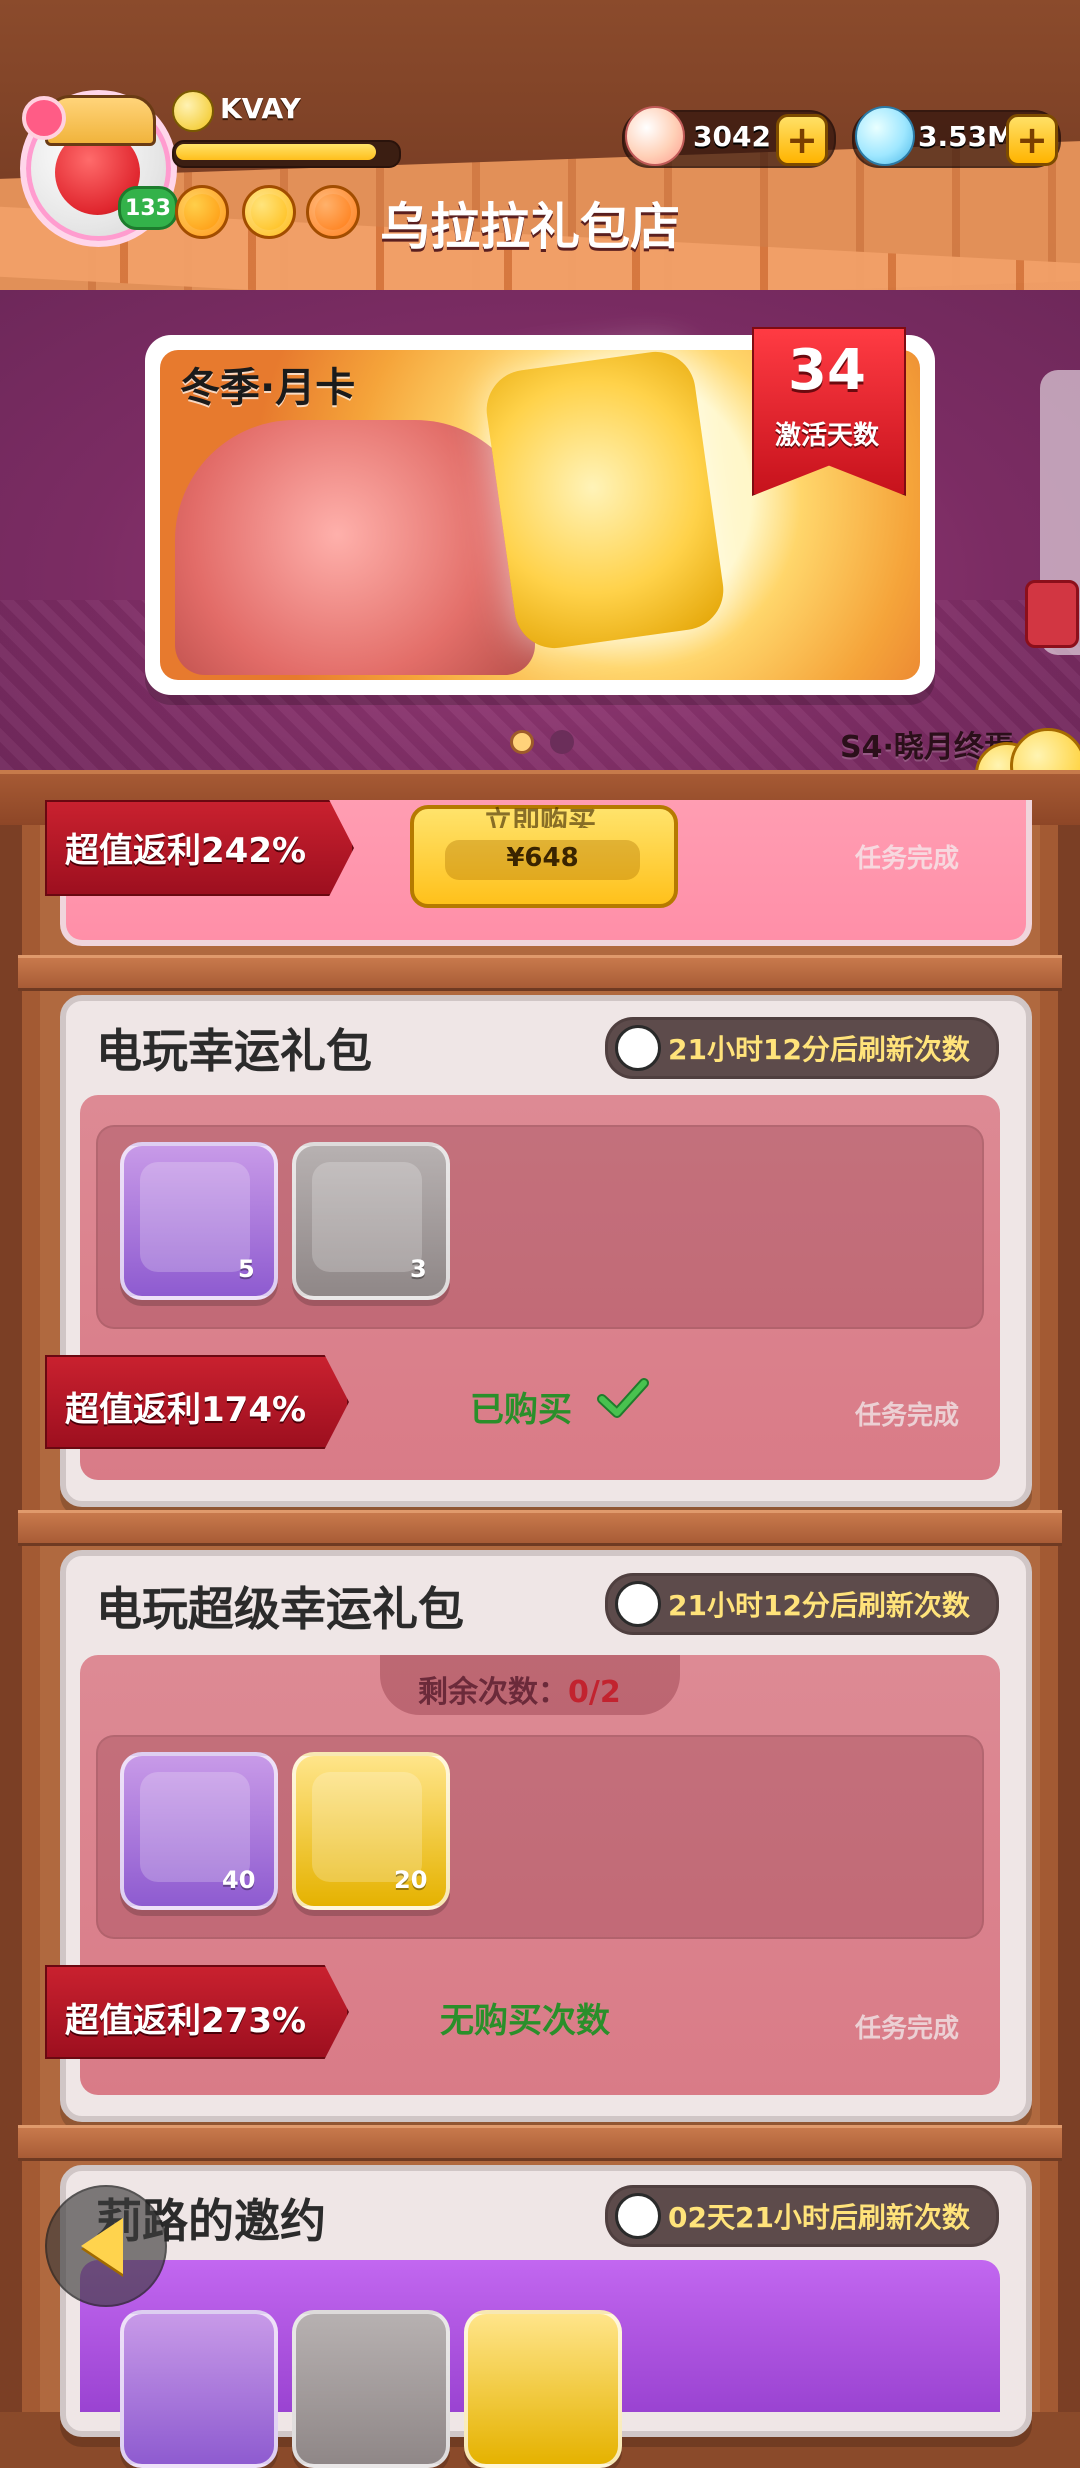 This screenshot has width=1080, height=2468. I want to click on reward-item-crystal, so click(199, 2389).